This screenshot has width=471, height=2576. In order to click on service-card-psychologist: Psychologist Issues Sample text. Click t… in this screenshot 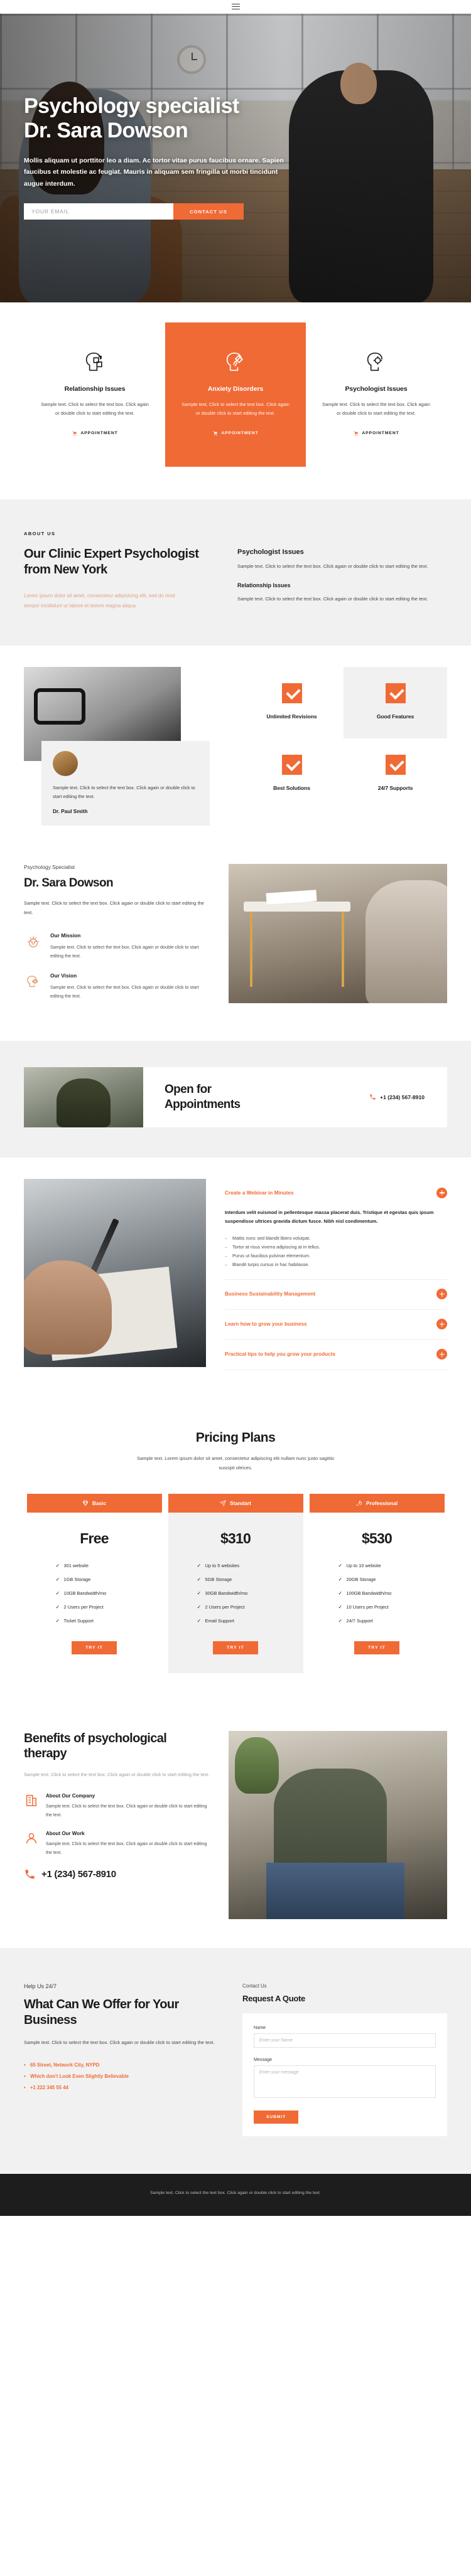, I will do `click(376, 399)`.